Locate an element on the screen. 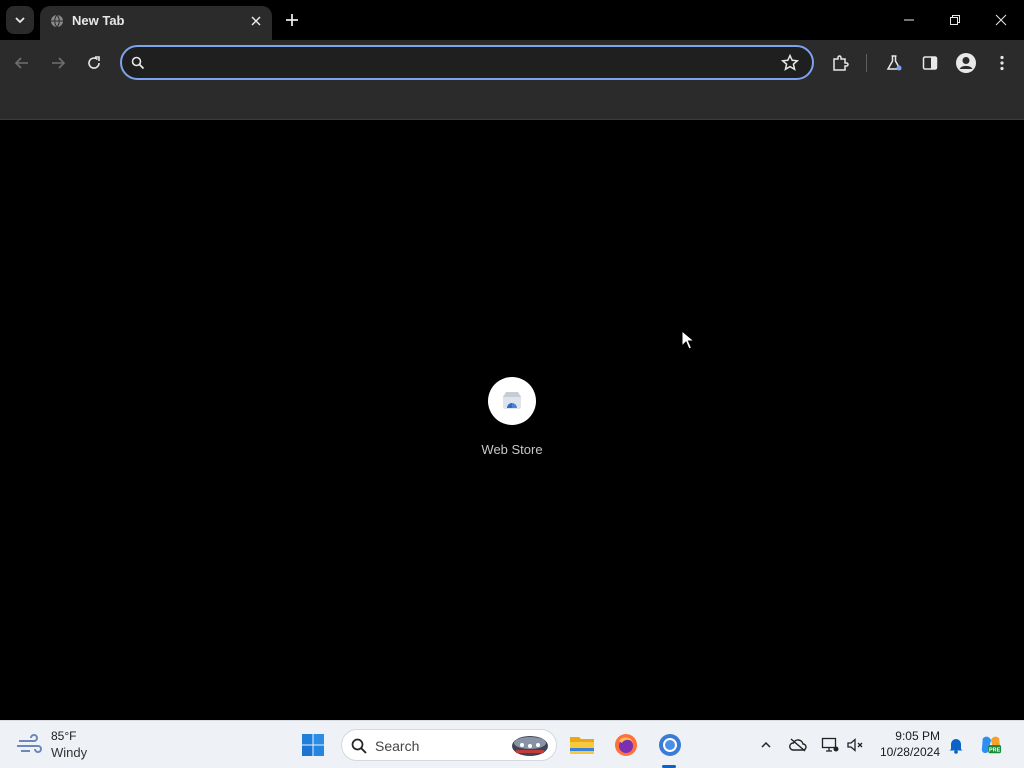 The width and height of the screenshot is (1024, 768). bell-icon is located at coordinates (956, 746).